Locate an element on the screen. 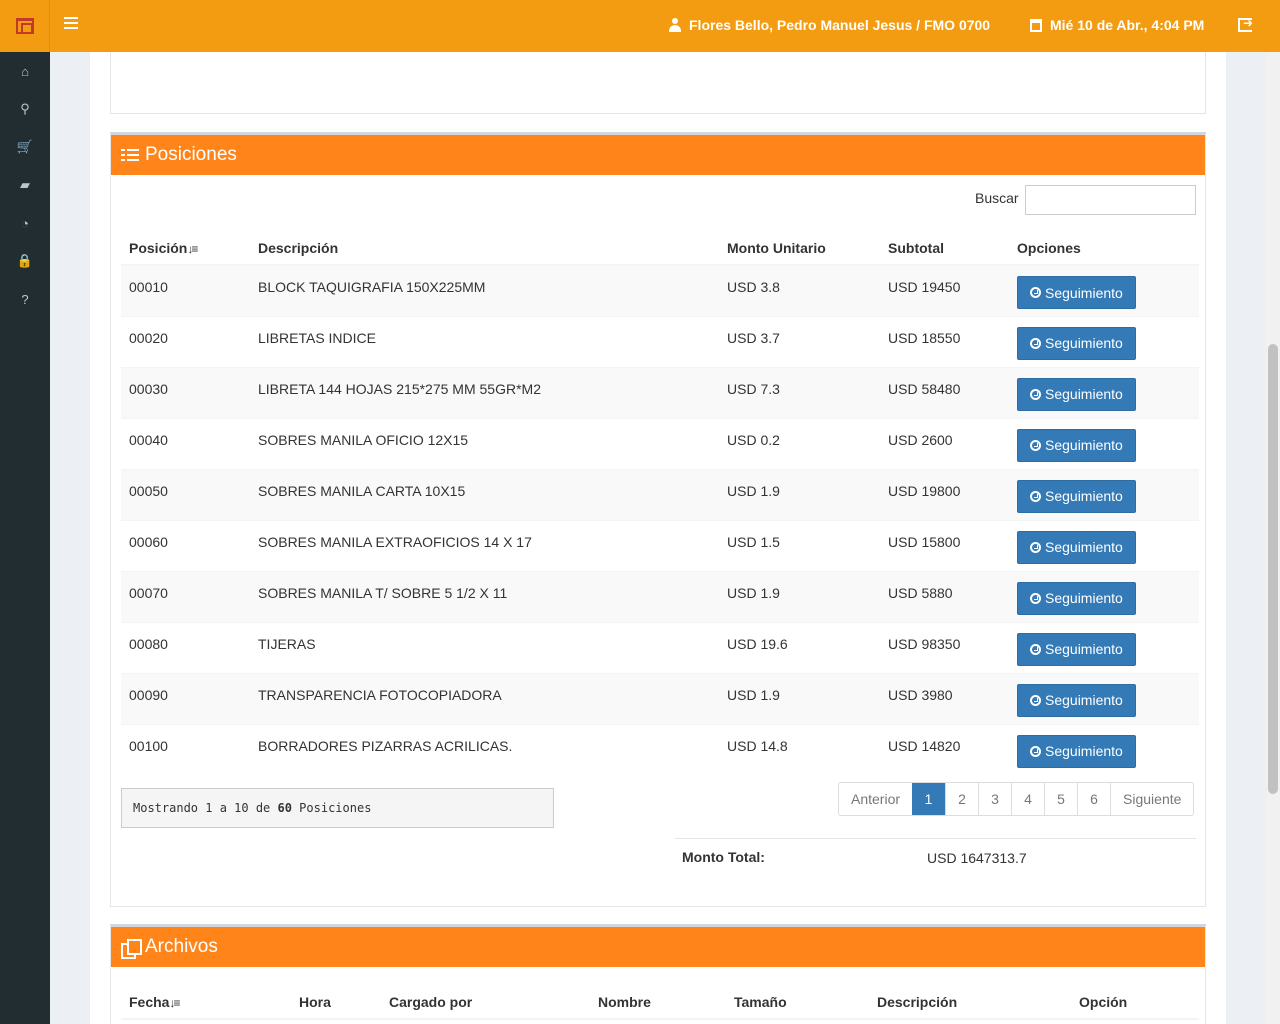 The image size is (1280, 1024). cell-posicion: 00060 is located at coordinates (185, 545).